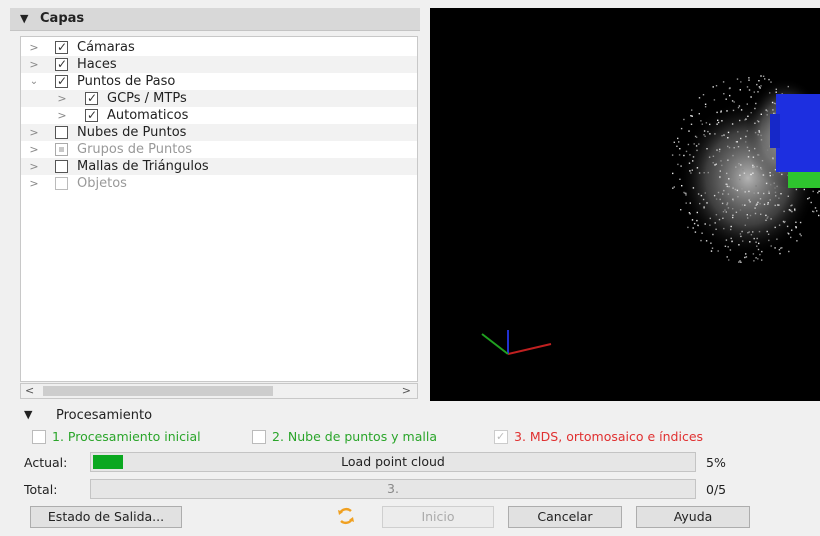 This screenshot has width=820, height=536. I want to click on horizontal-scrollbar: < >, so click(219, 391).